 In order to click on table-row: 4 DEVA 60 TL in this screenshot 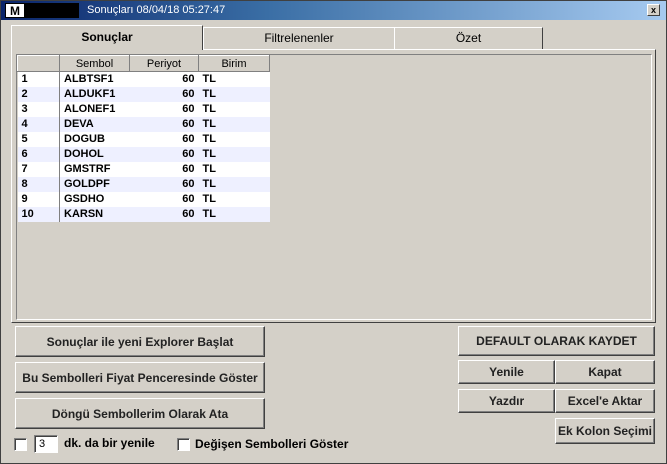, I will do `click(143, 124)`.